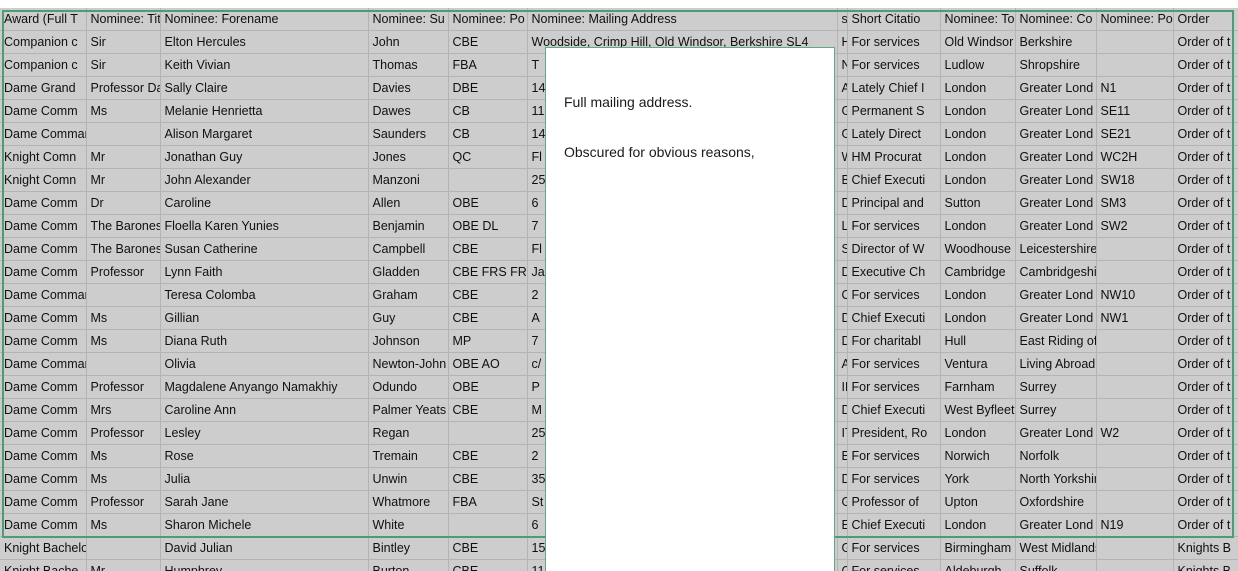 The height and width of the screenshot is (571, 1238). Describe the element at coordinates (408, 341) in the screenshot. I see `cell-surname: Johnson` at that location.